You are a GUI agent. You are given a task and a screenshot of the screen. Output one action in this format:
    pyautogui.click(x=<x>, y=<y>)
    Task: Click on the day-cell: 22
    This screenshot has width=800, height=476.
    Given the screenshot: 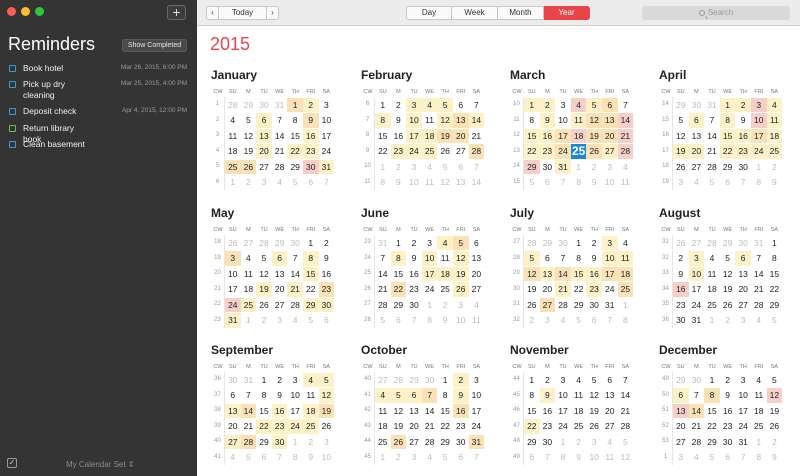 What is the action you would take?
    pyautogui.click(x=311, y=289)
    